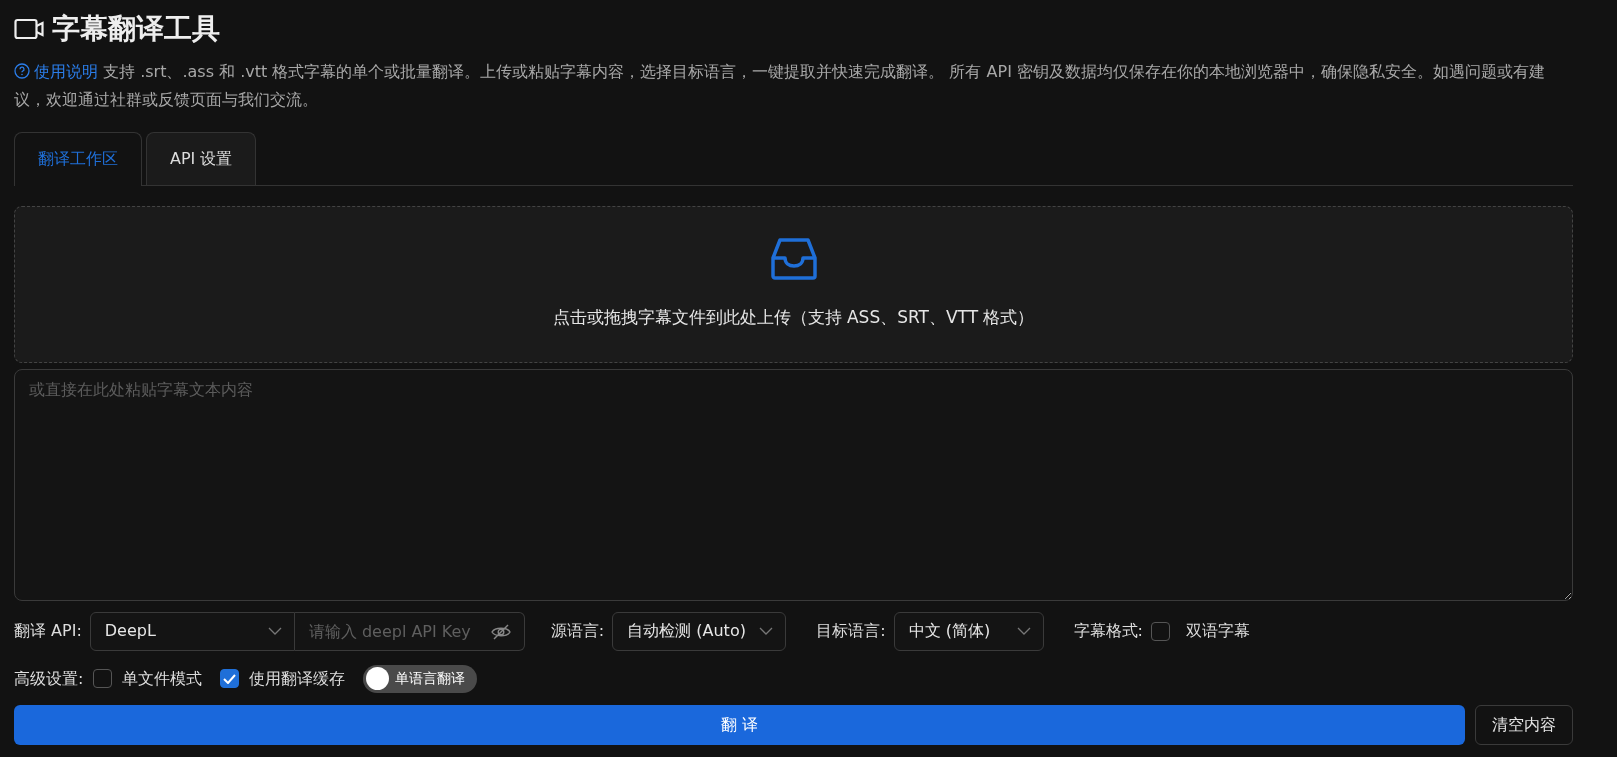 The width and height of the screenshot is (1617, 757). Describe the element at coordinates (192, 631) in the screenshot. I see `api-select: DeepL` at that location.